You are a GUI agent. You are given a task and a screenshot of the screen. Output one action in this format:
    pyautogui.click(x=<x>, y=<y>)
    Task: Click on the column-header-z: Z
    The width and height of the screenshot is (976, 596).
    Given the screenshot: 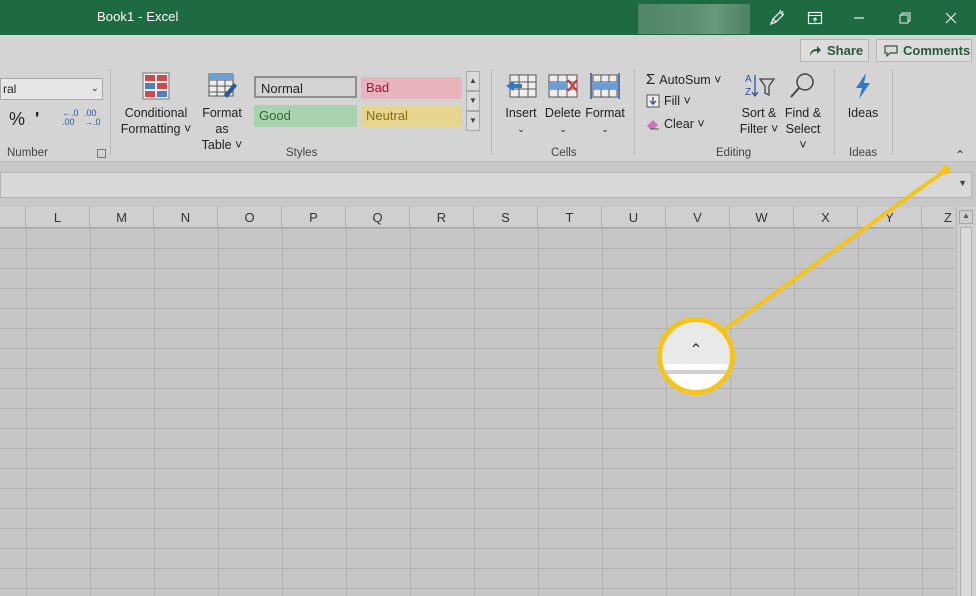 What is the action you would take?
    pyautogui.click(x=938, y=217)
    